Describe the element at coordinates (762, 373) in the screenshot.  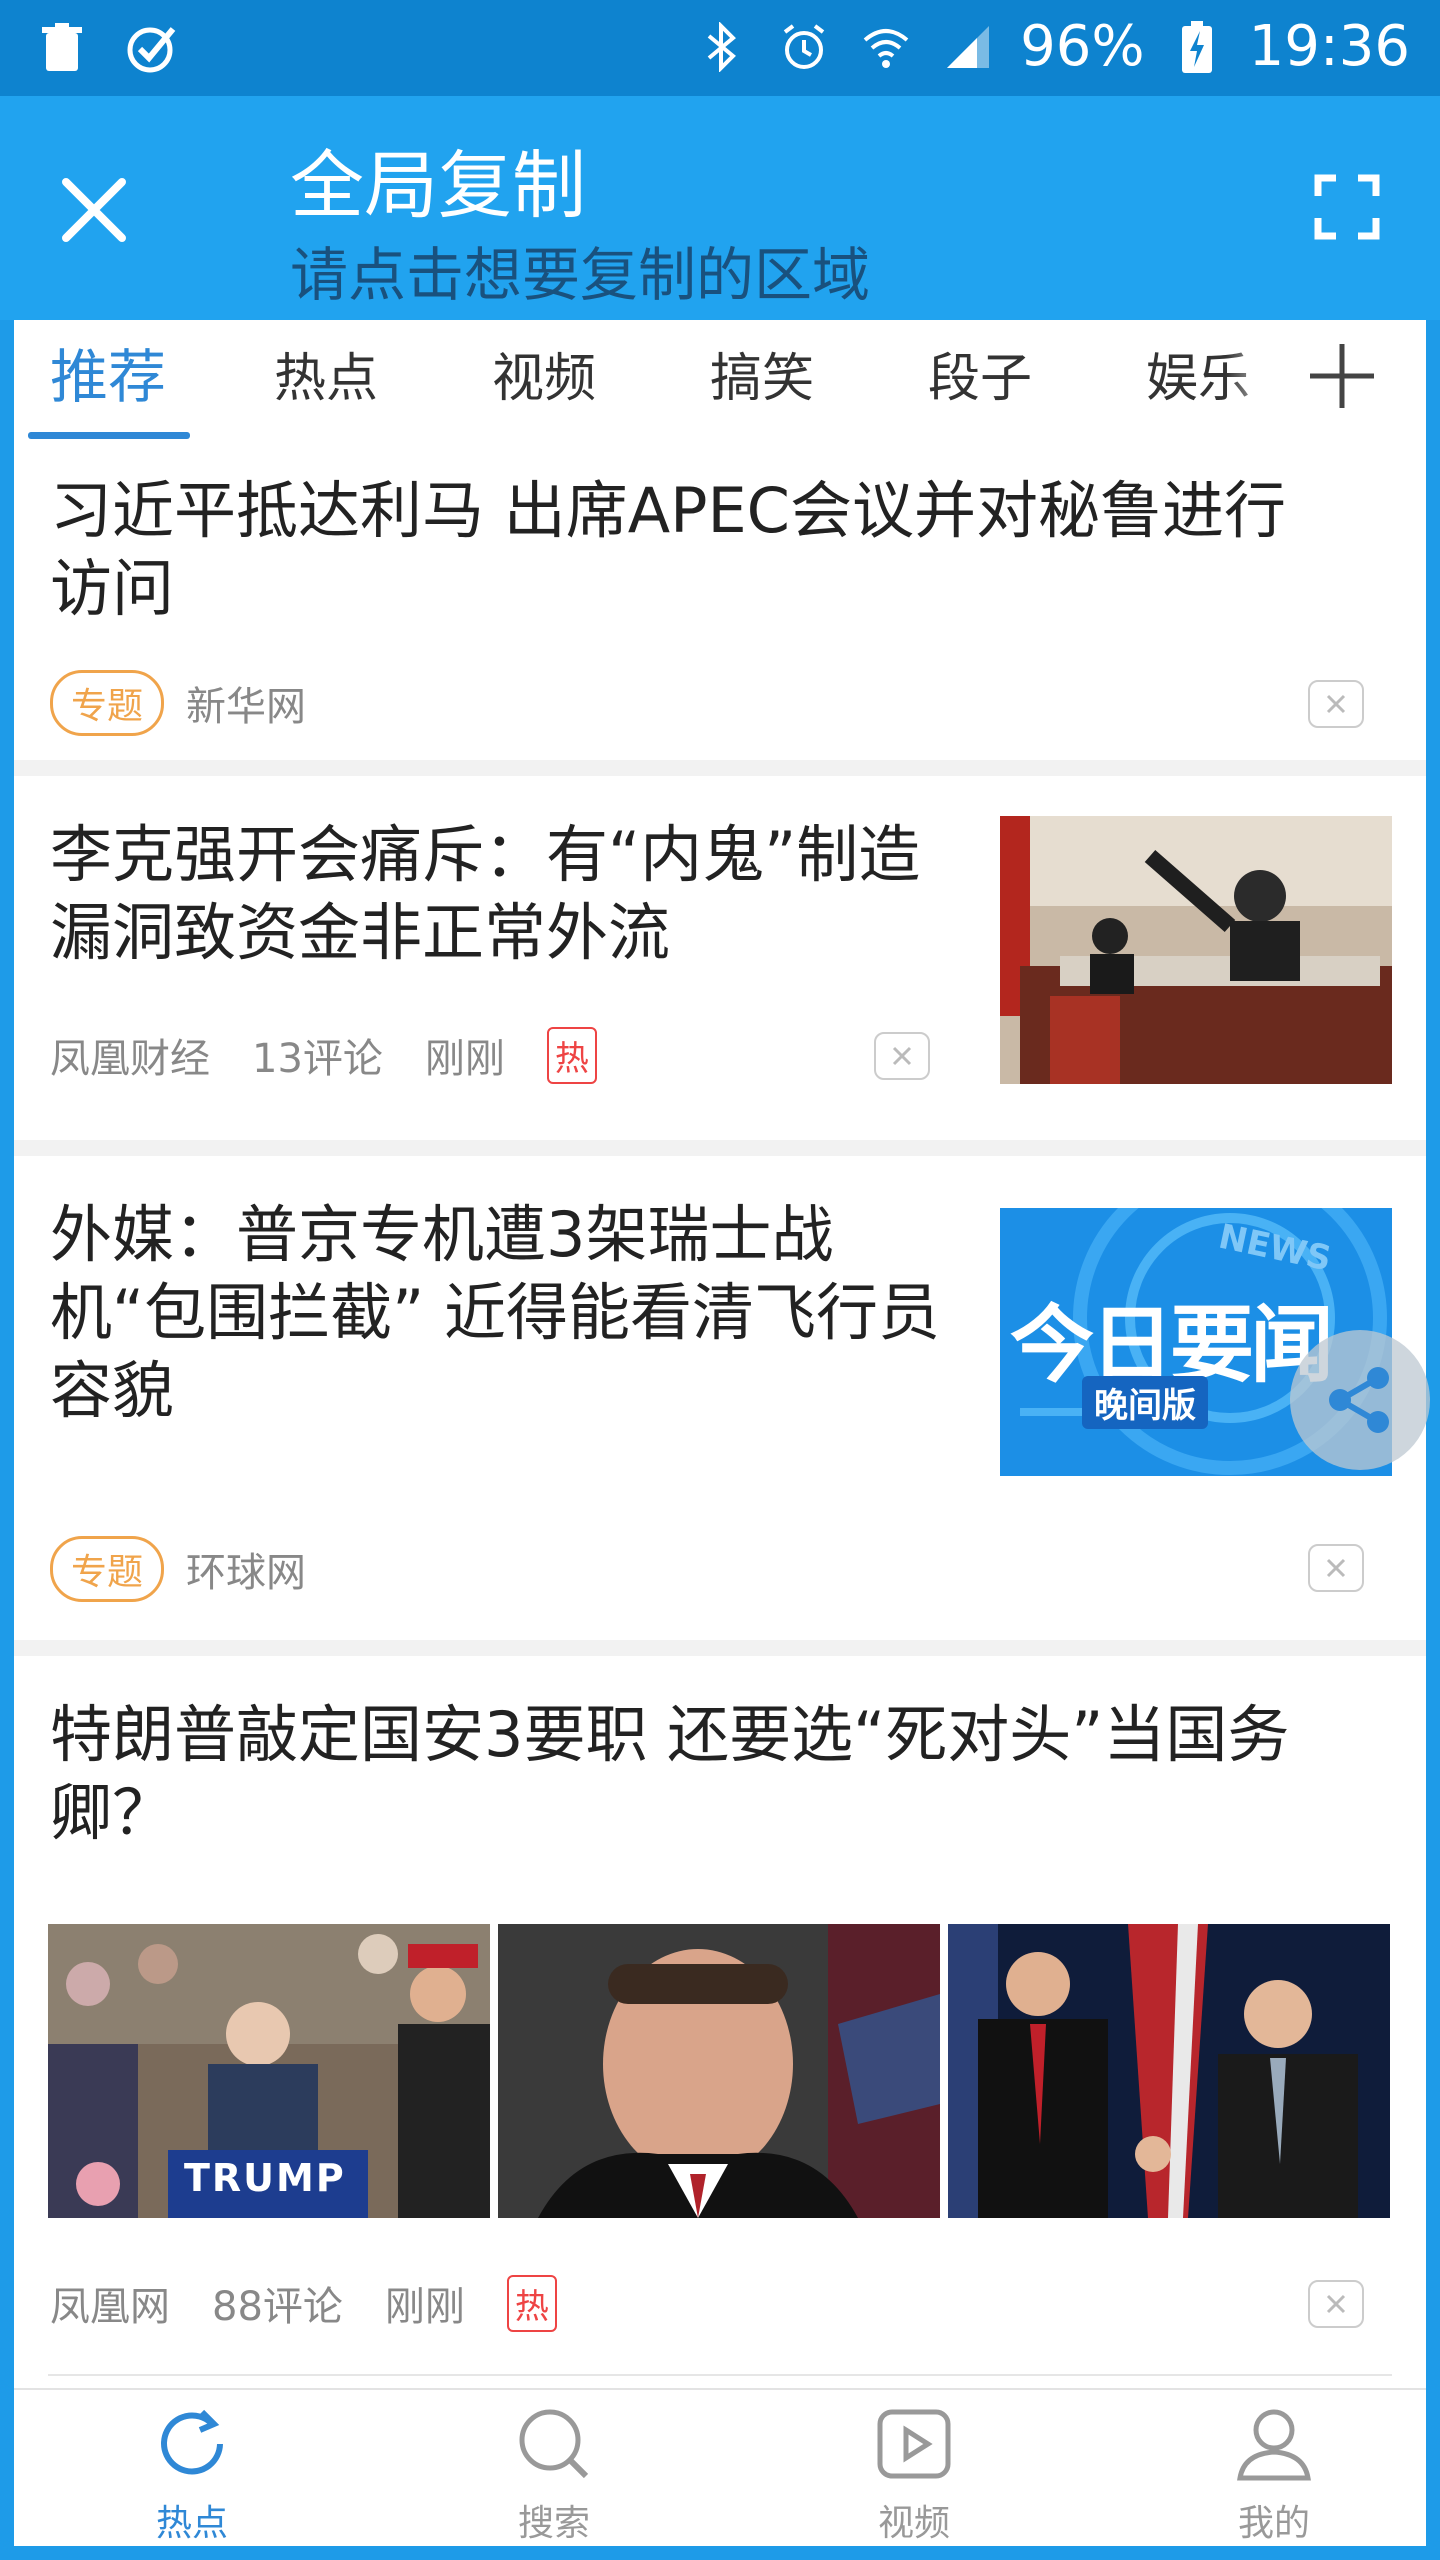
I see `tab-funny: 搞笑` at that location.